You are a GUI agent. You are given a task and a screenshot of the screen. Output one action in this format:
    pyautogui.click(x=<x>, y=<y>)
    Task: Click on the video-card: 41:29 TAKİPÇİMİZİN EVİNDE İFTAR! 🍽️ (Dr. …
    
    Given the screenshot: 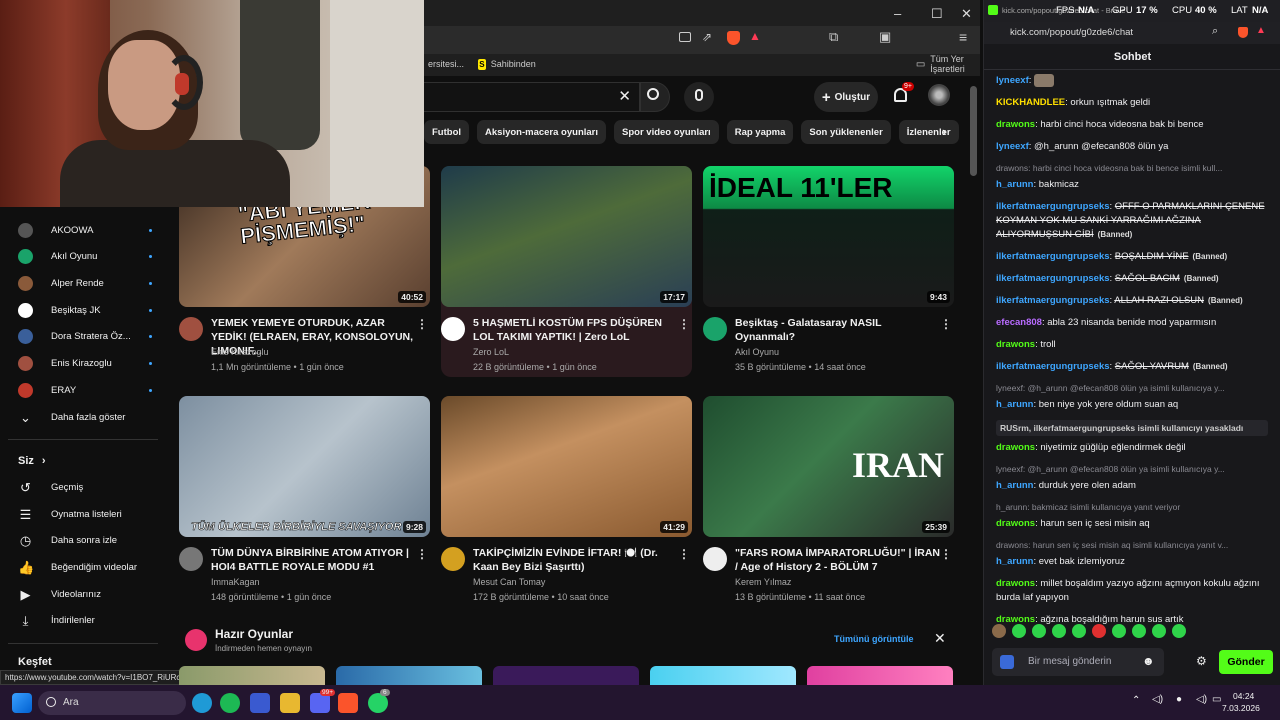 What is the action you would take?
    pyautogui.click(x=566, y=501)
    